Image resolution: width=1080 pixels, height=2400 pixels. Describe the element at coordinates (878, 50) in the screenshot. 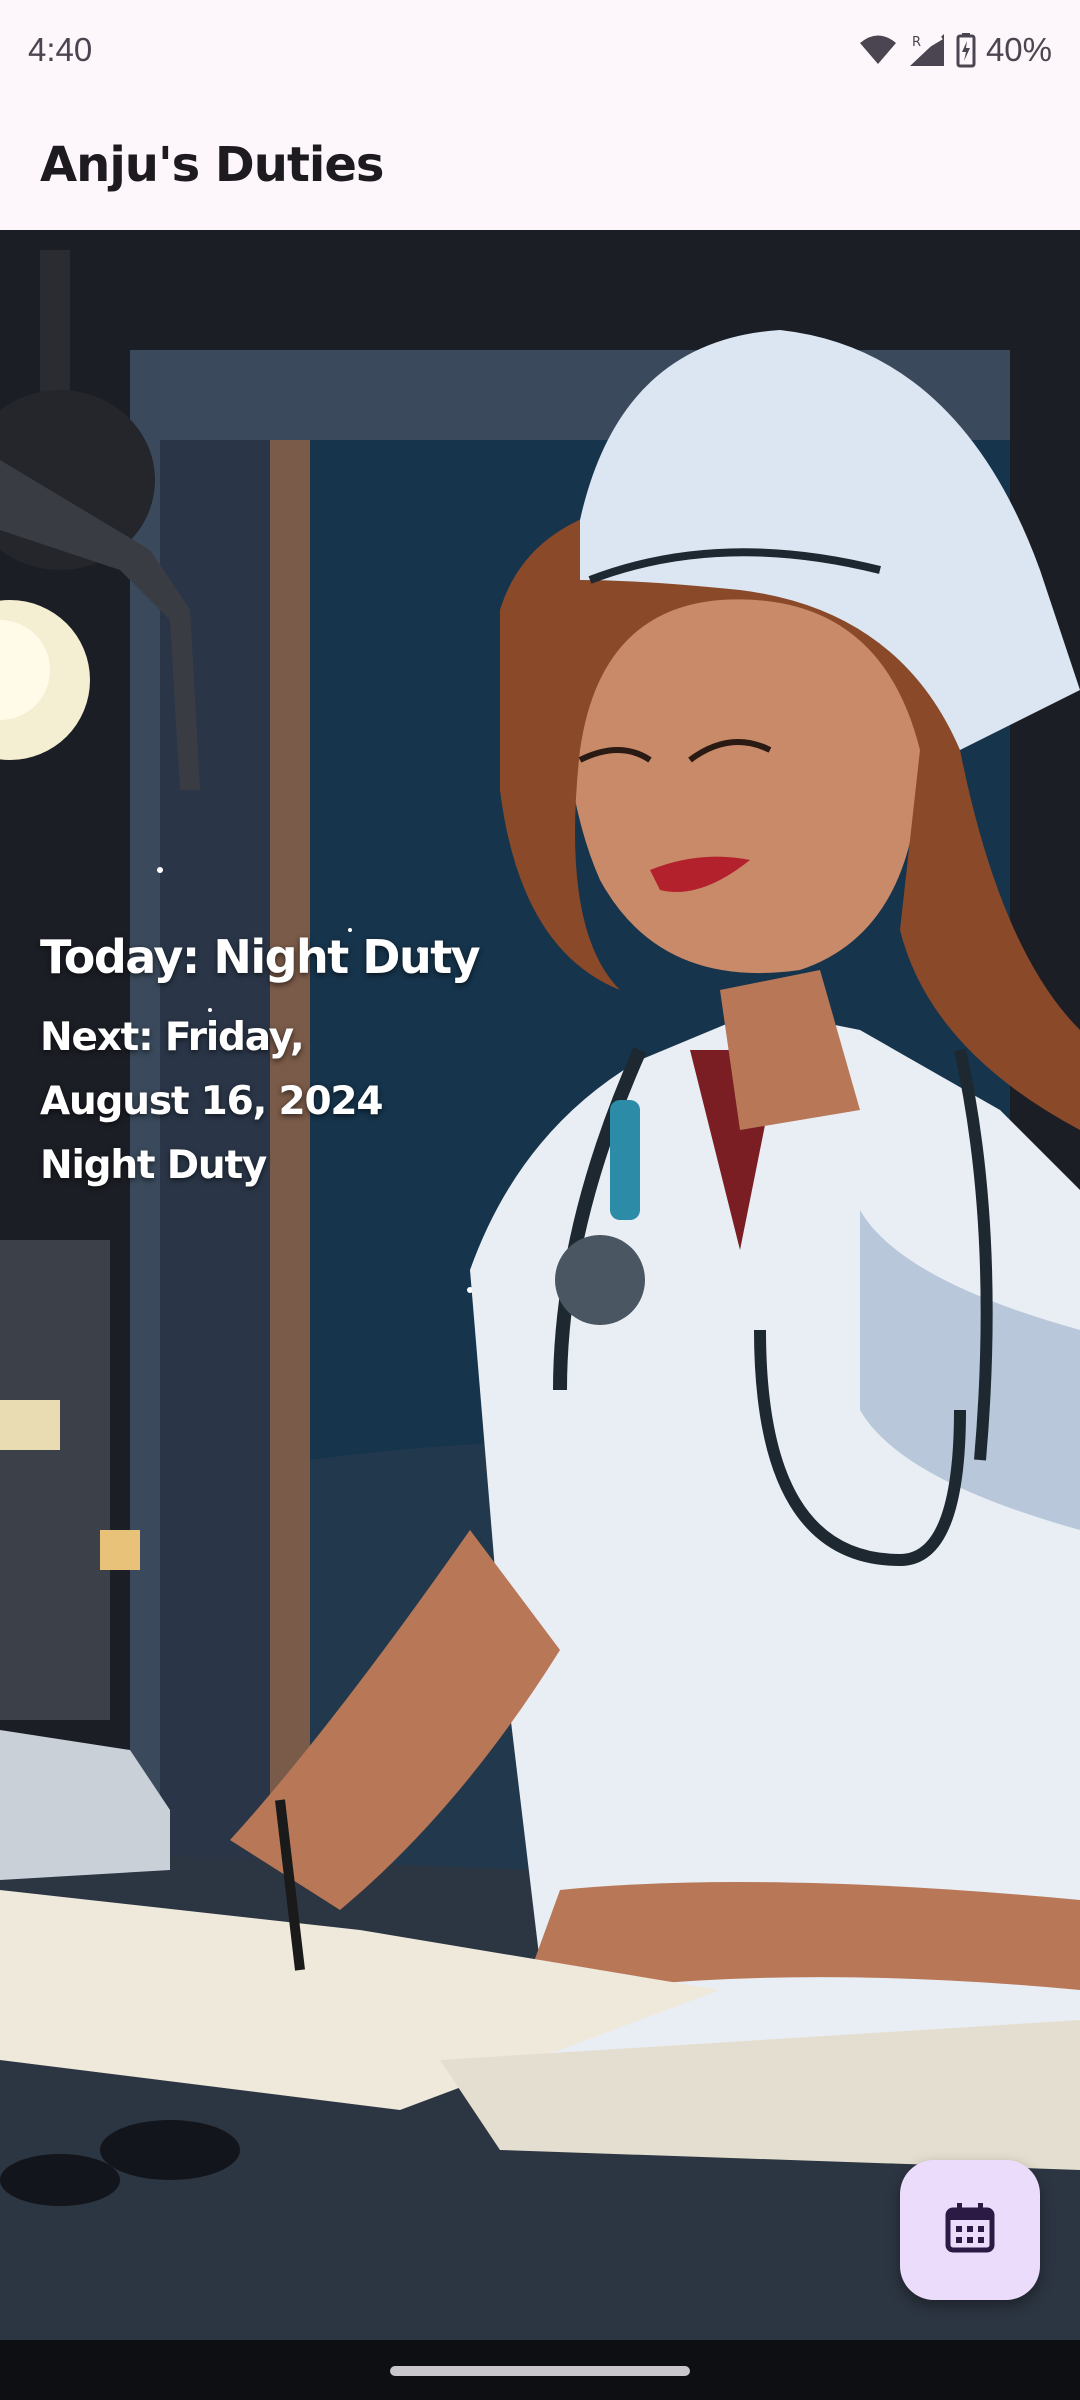

I see `wifi-icon` at that location.